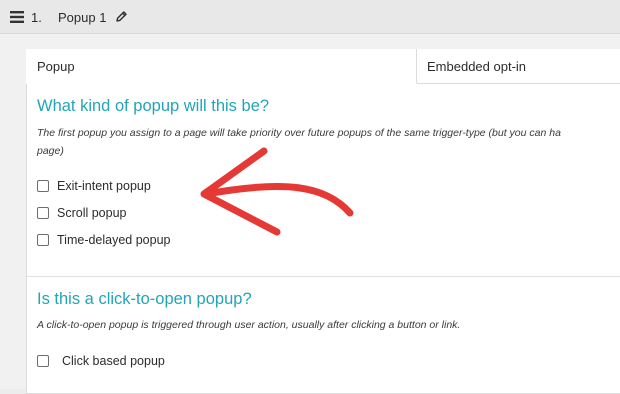 The image size is (620, 394). I want to click on scroll-option: Scroll popup, so click(82, 213).